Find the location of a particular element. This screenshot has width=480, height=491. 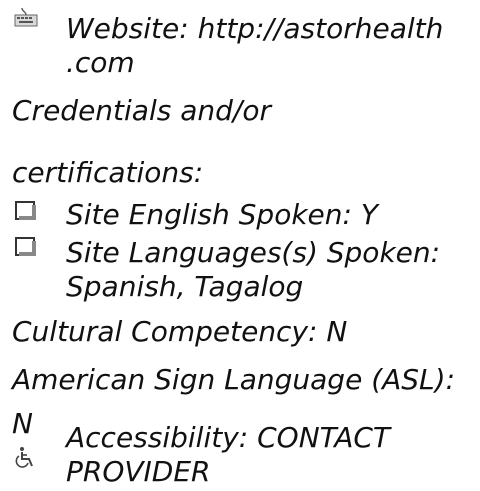

credentials-label: Credentials and/or is located at coordinates (141, 110).